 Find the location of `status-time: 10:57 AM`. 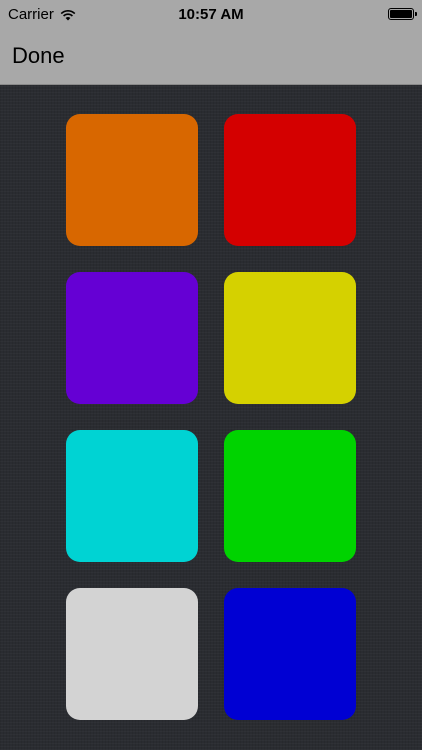

status-time: 10:57 AM is located at coordinates (211, 14).